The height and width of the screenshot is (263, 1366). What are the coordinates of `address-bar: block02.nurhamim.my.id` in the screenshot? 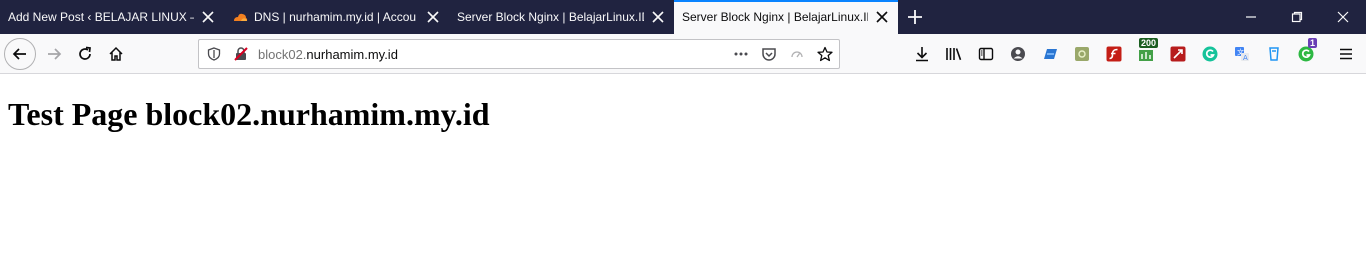 It's located at (519, 54).